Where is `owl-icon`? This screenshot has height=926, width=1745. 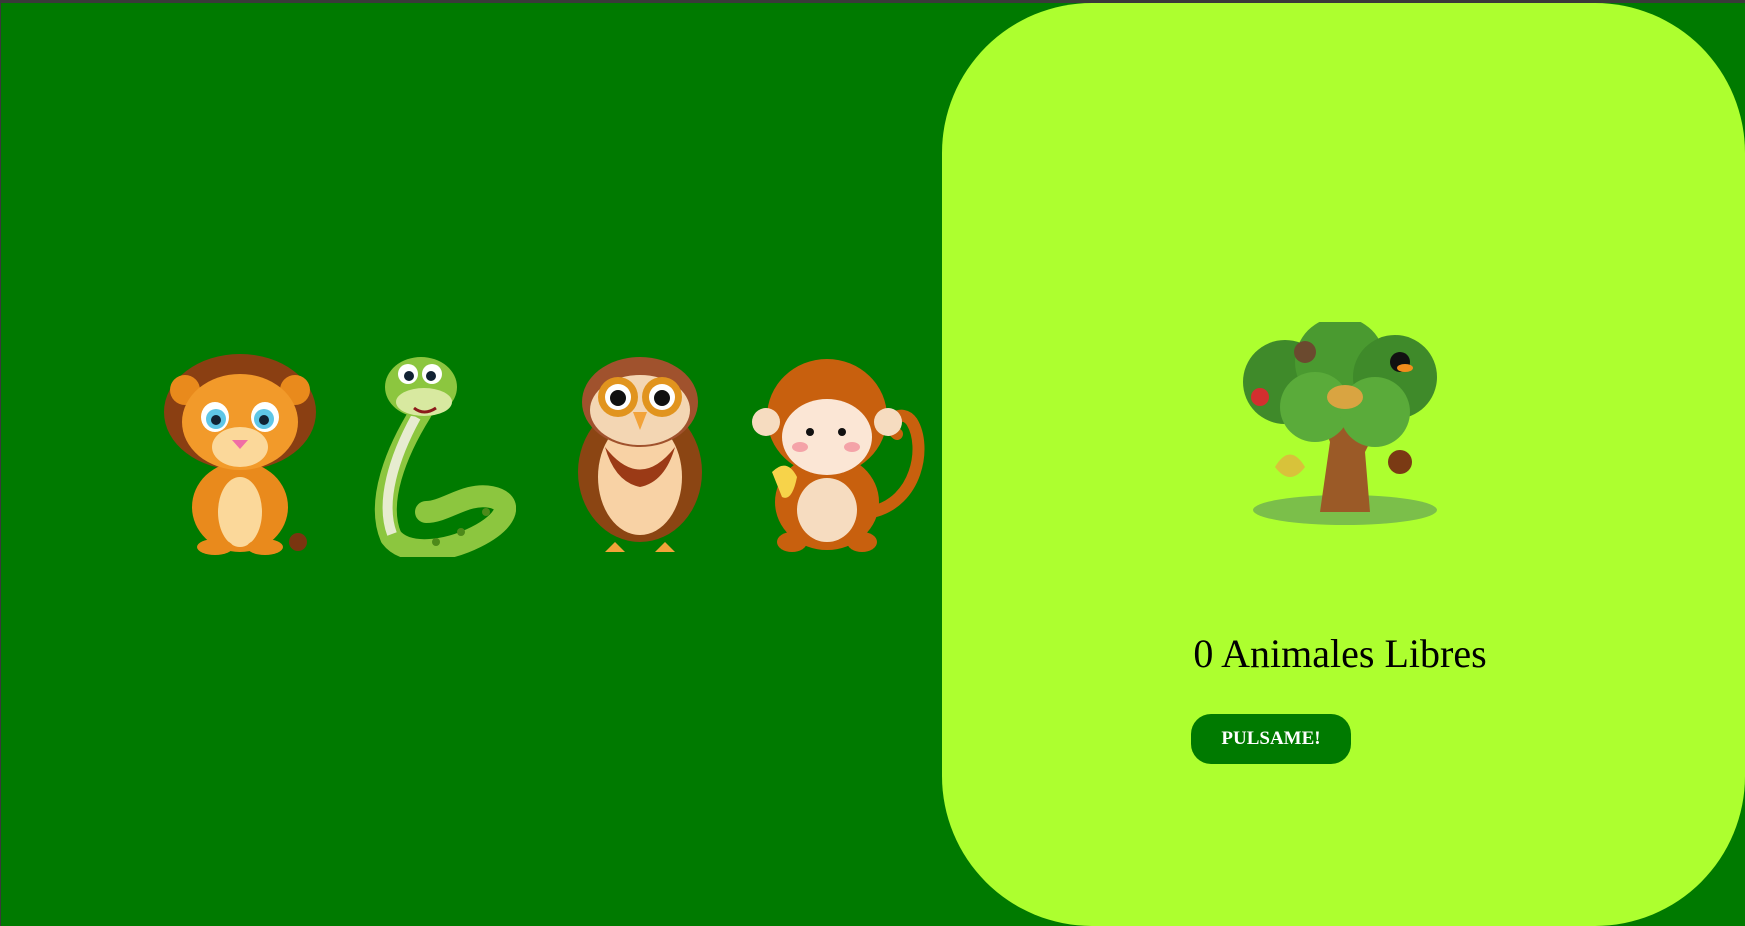
owl-icon is located at coordinates (640, 454).